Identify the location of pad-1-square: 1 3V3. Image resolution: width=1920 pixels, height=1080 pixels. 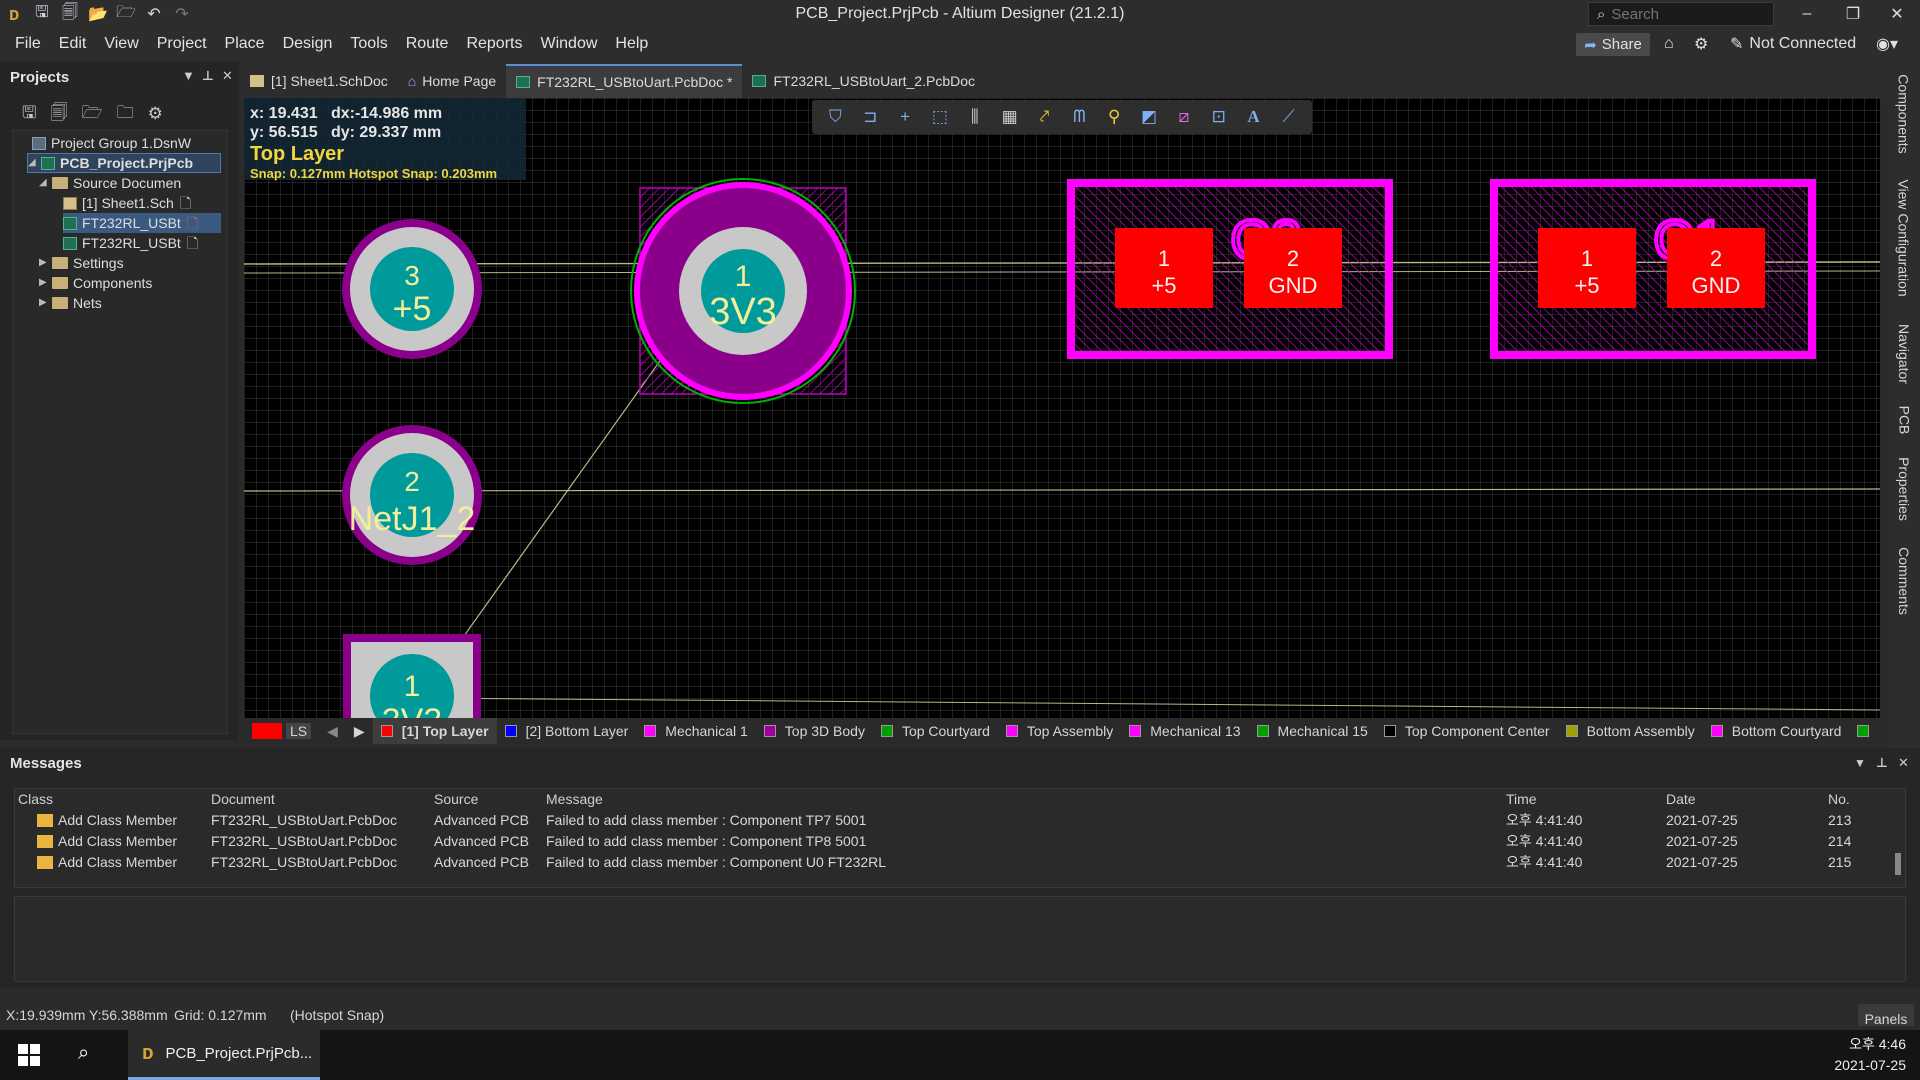
(412, 676).